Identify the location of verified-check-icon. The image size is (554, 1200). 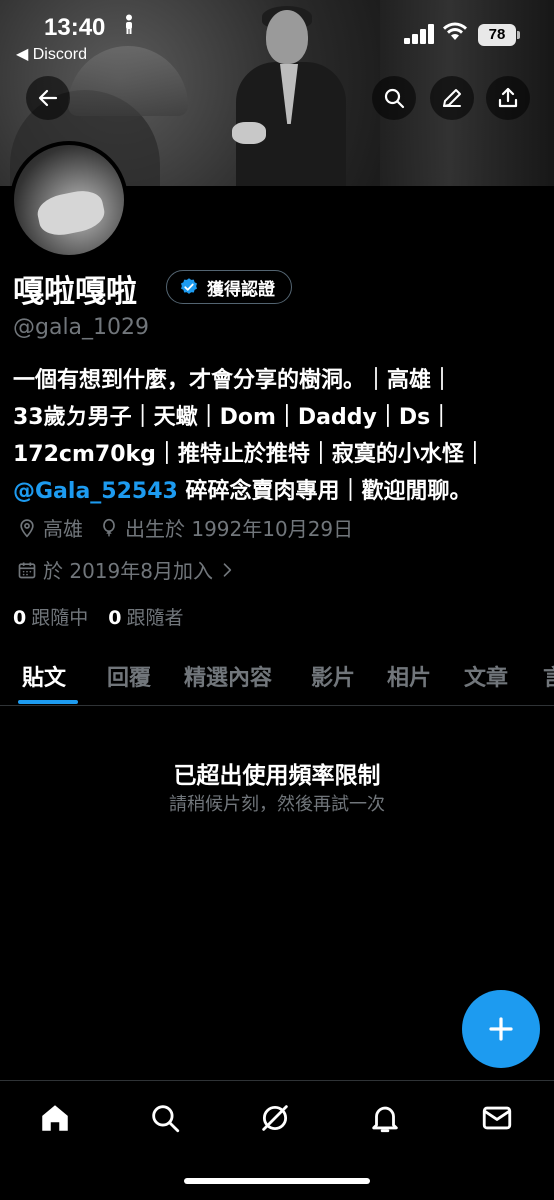
(189, 286).